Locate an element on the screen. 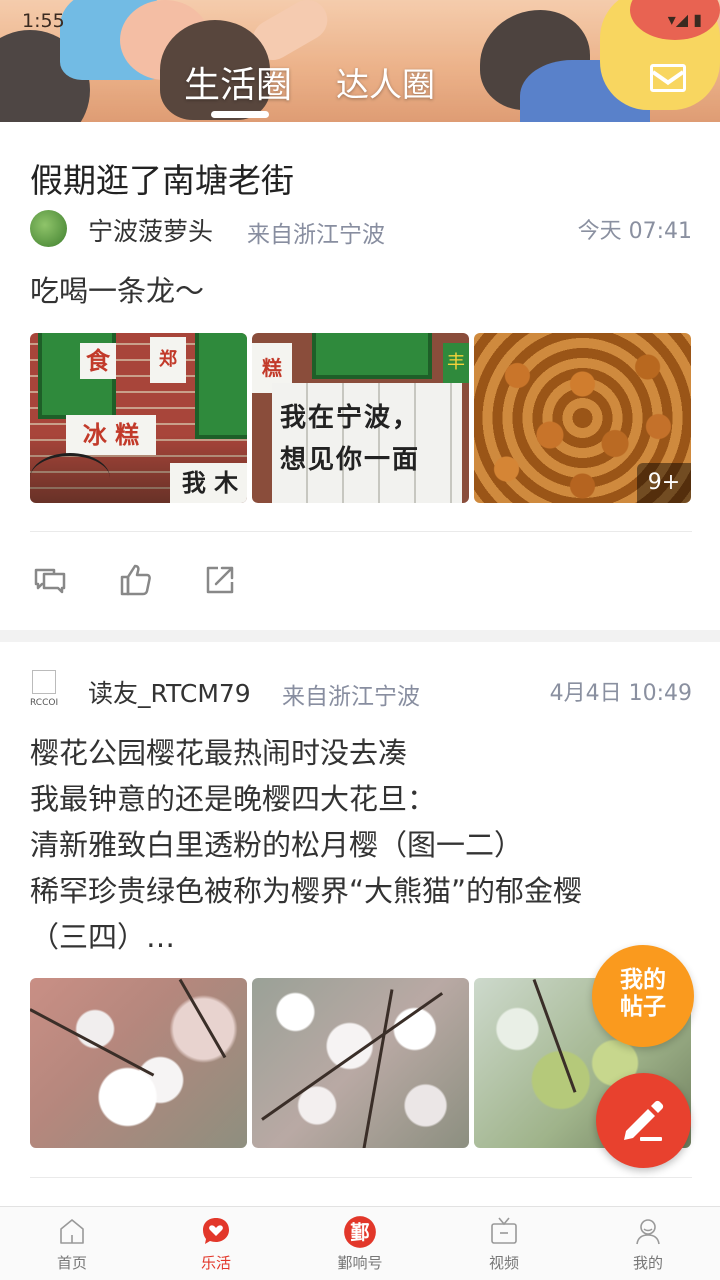  bottom-navigation: 首页 乐活 鄞 鄞响号 视频 我的 is located at coordinates (360, 1243).